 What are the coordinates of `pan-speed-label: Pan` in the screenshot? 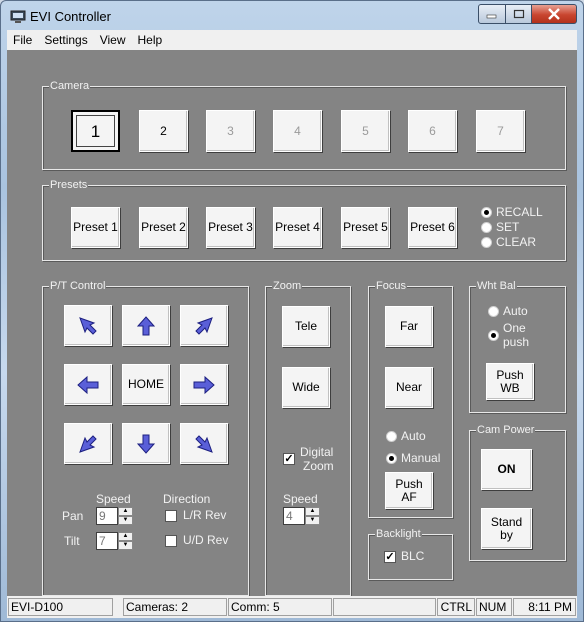 It's located at (73, 516).